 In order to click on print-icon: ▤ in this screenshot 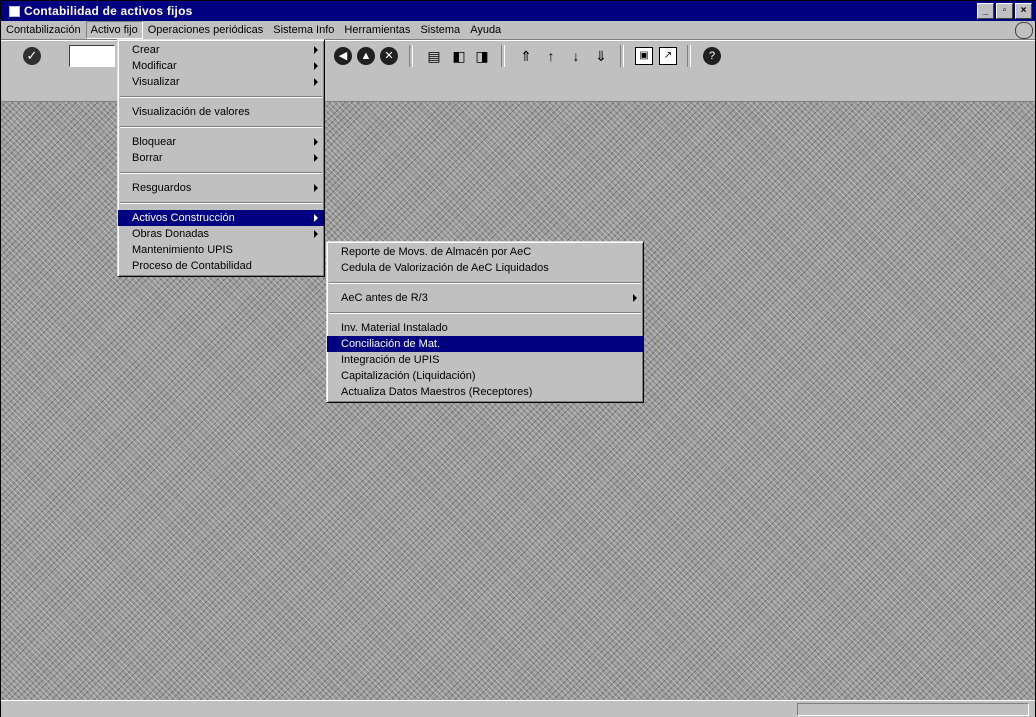, I will do `click(434, 56)`.